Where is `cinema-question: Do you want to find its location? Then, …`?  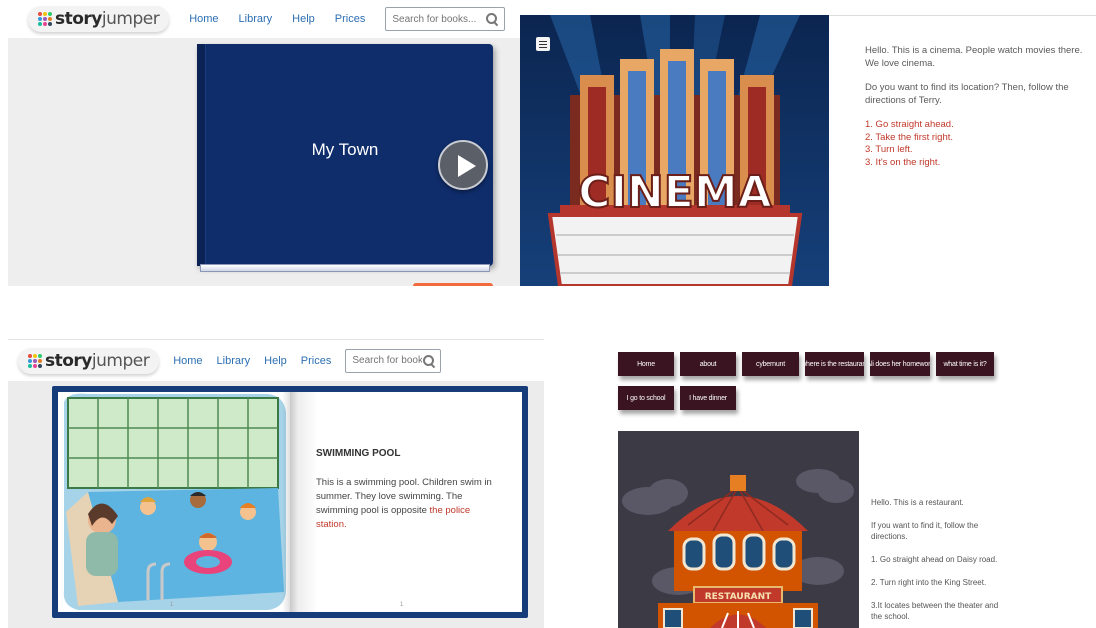
cinema-question: Do you want to find its location? Then, … is located at coordinates (967, 94).